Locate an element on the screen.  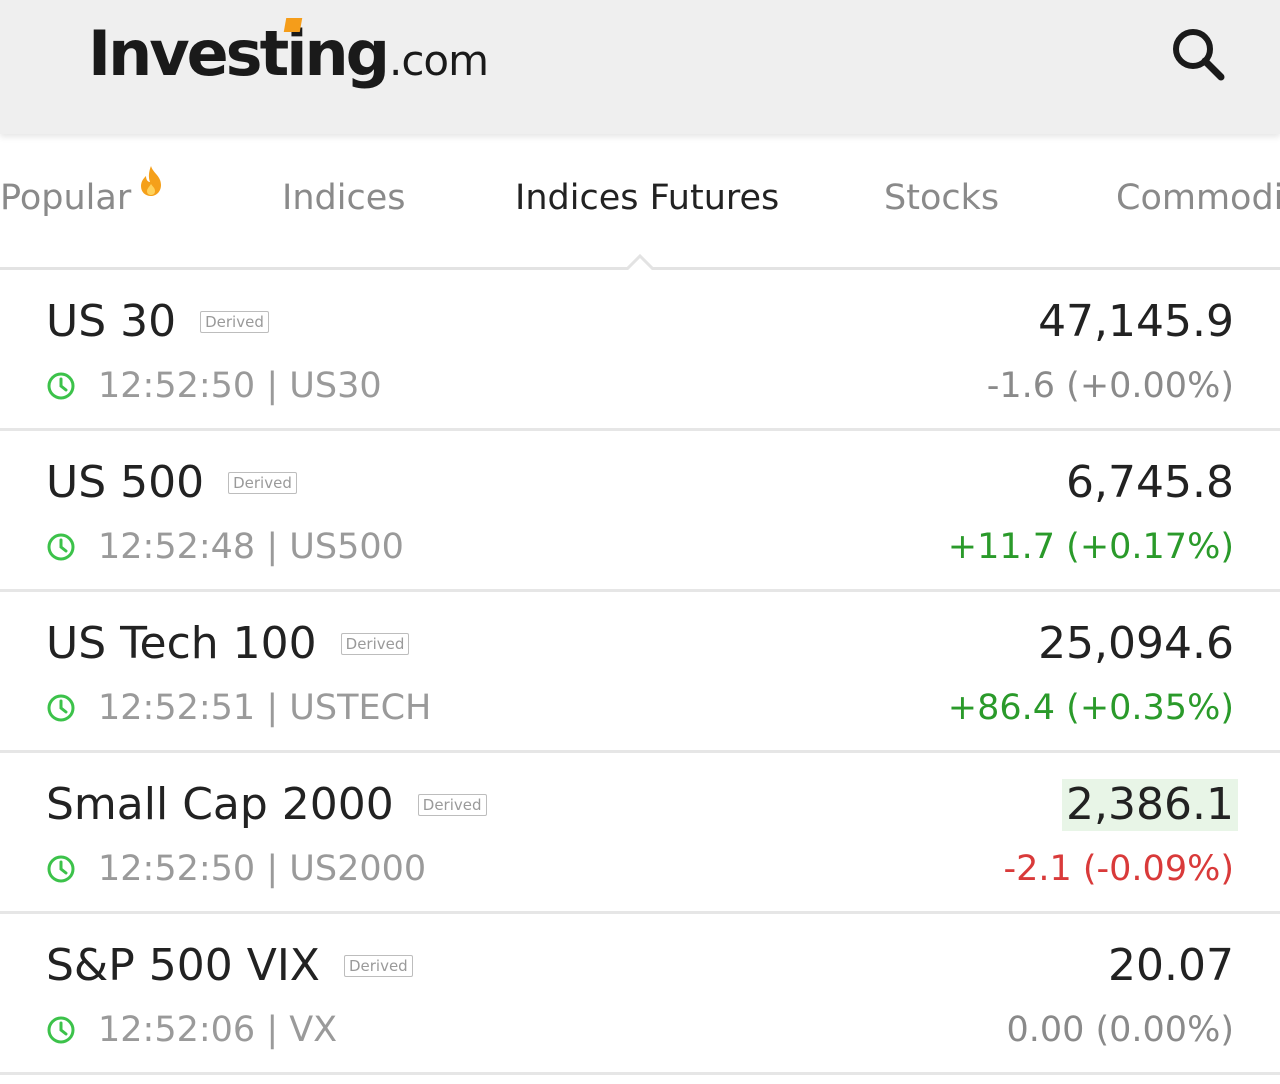
fire-icon is located at coordinates (151, 181).